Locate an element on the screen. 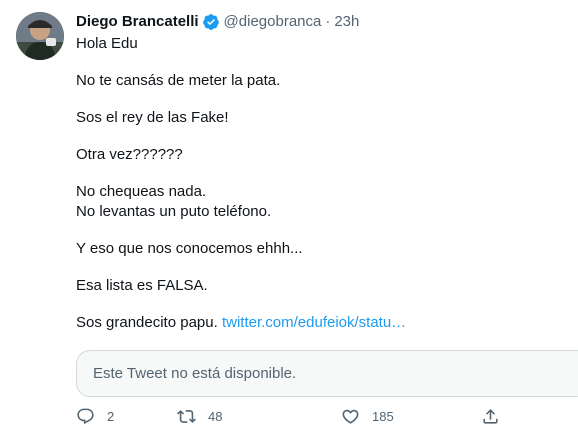 Image resolution: width=578 pixels, height=438 pixels. tweet-line: Esa lista es FALSA. is located at coordinates (142, 285).